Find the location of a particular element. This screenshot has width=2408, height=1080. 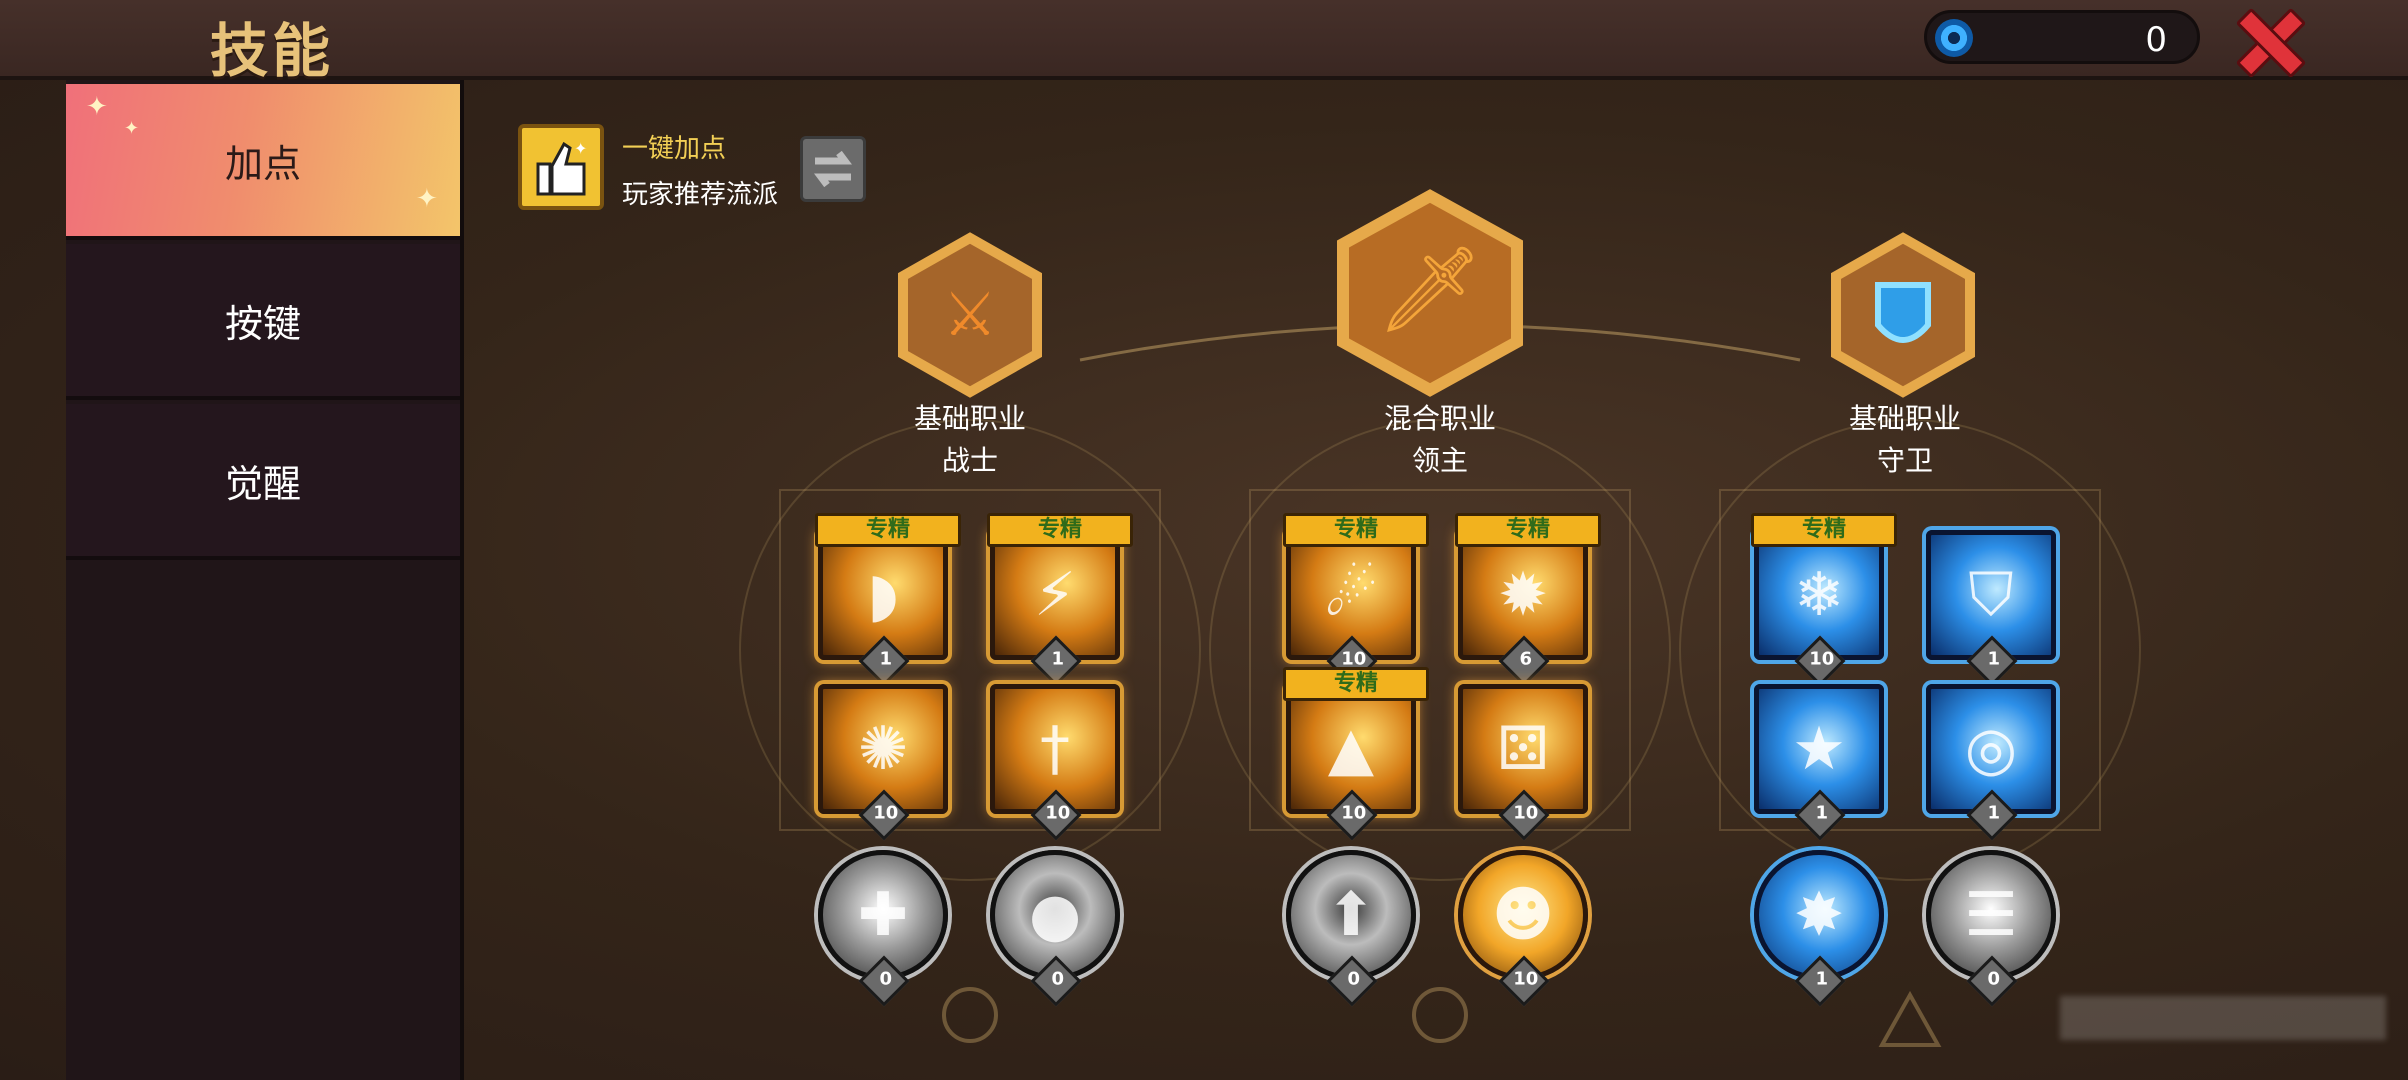

skill-slot: ● 0 is located at coordinates (1055, 928).